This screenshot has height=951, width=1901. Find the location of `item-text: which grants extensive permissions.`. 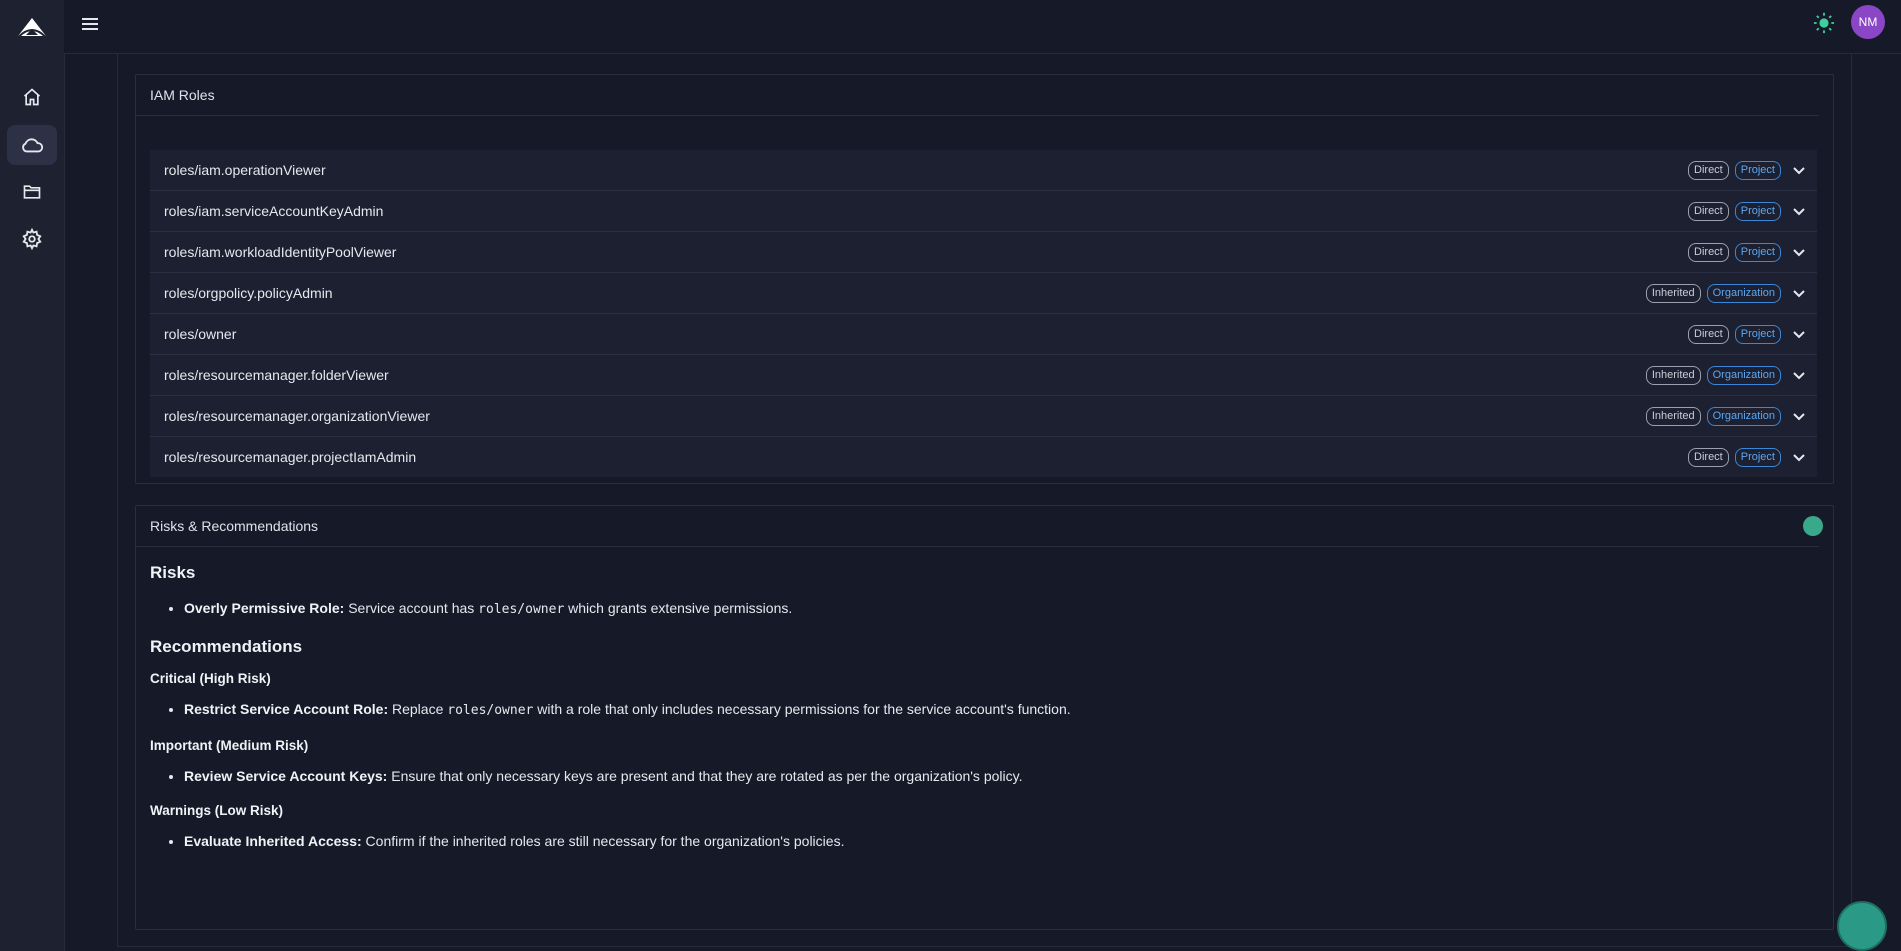

item-text: which grants extensive permissions. is located at coordinates (678, 608).